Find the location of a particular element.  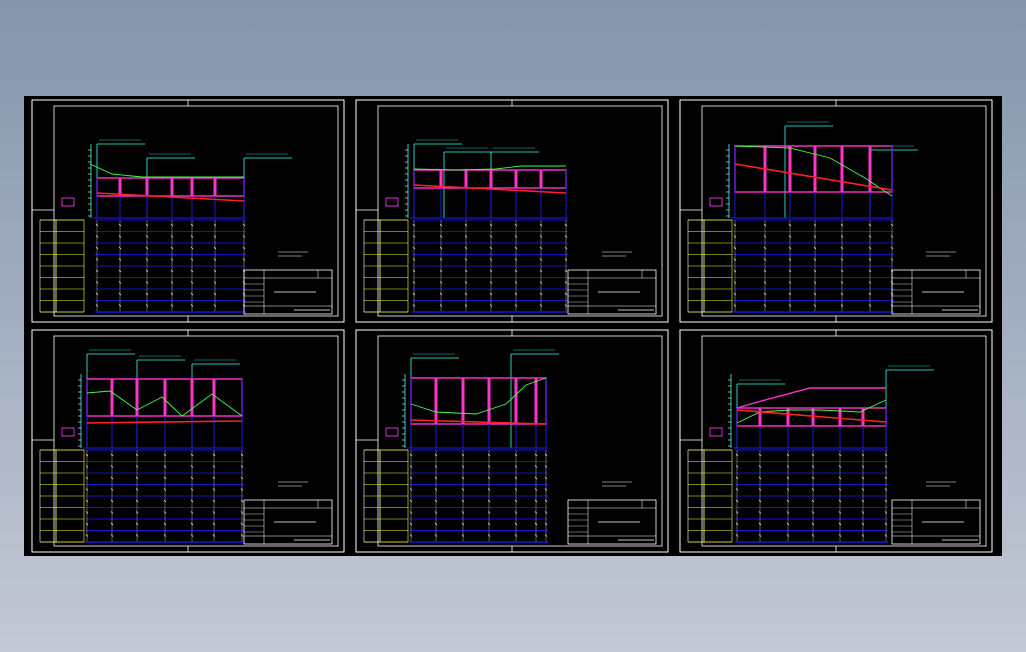

profile-arch is located at coordinates (811, 398).